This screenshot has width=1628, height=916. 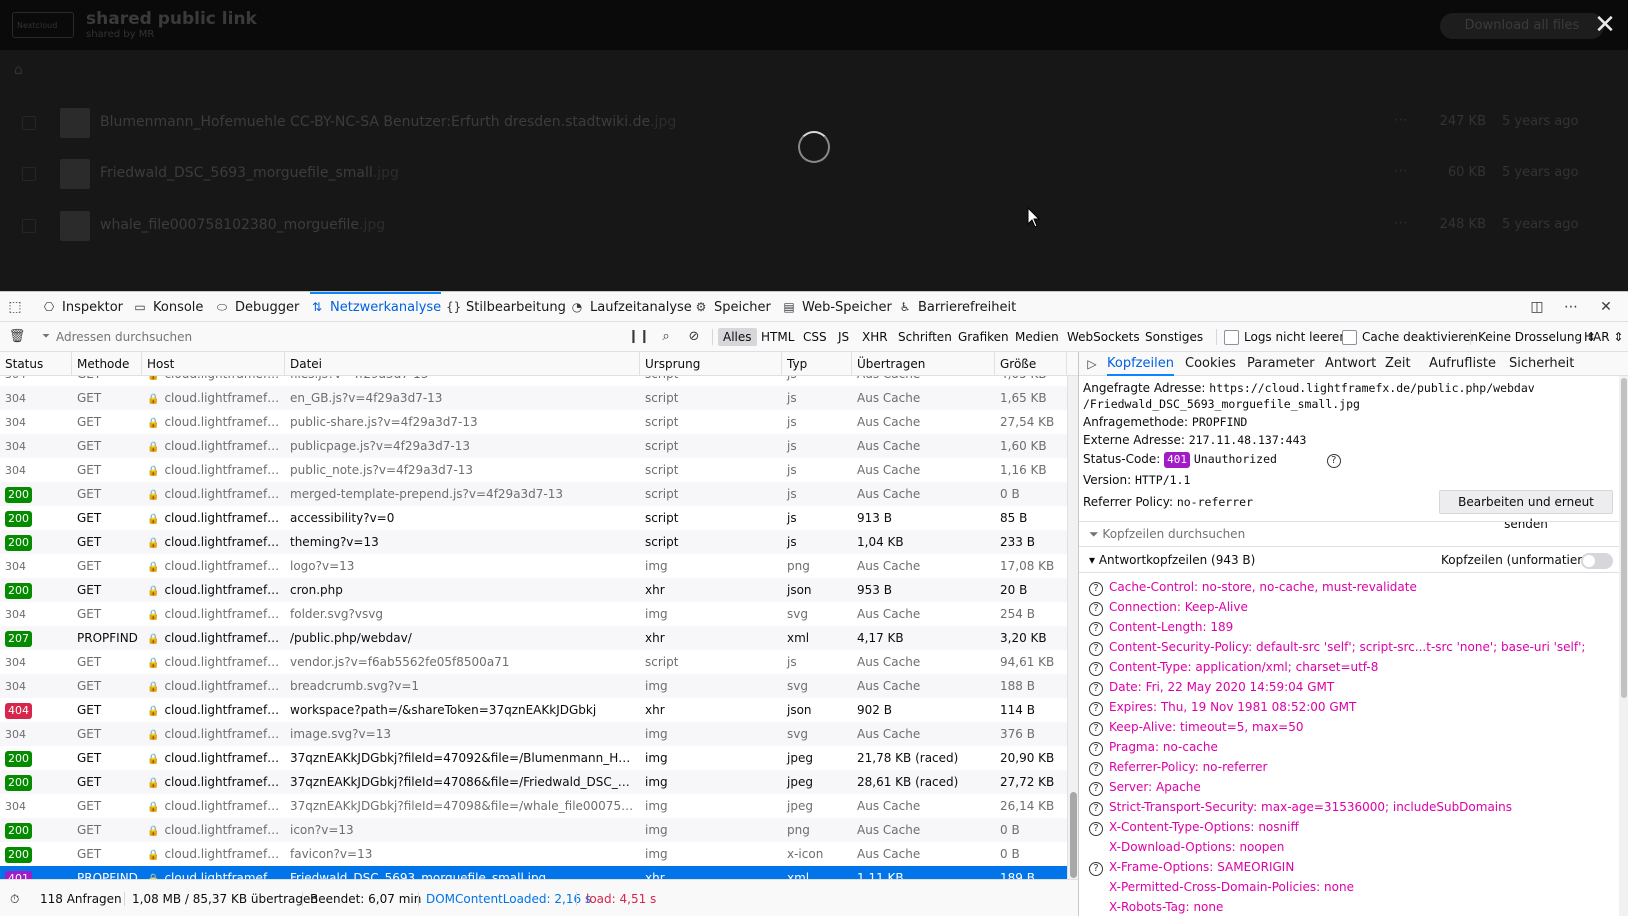 I want to click on tab-inspektor: ⎔ Inspektor, so click(x=82, y=307).